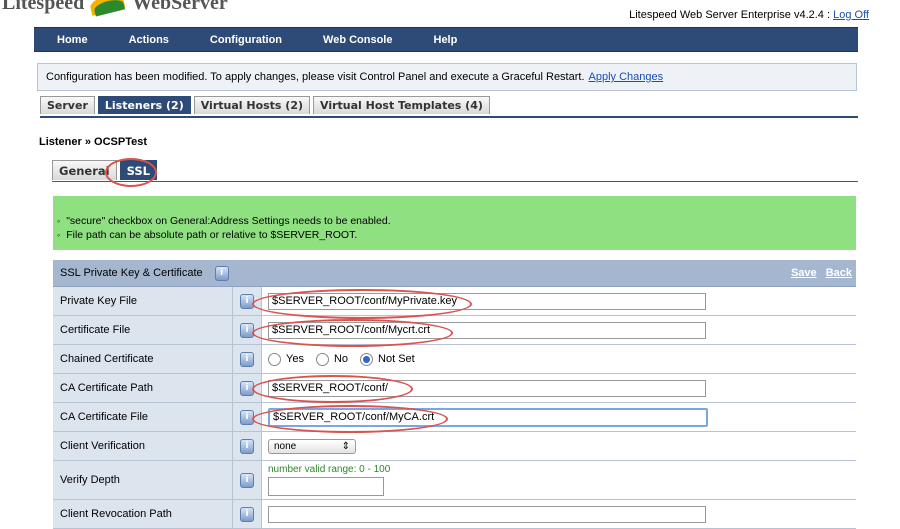 This screenshot has height=529, width=900. Describe the element at coordinates (367, 359) in the screenshot. I see `chained-notset-radio` at that location.